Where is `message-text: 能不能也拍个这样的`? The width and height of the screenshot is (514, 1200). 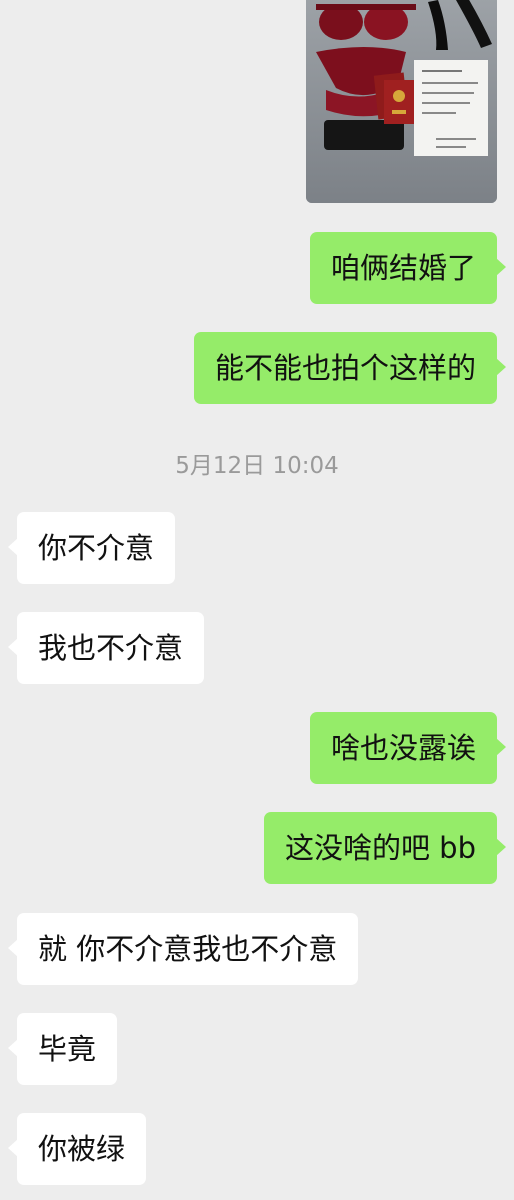
message-text: 能不能也拍个这样的 is located at coordinates (345, 368).